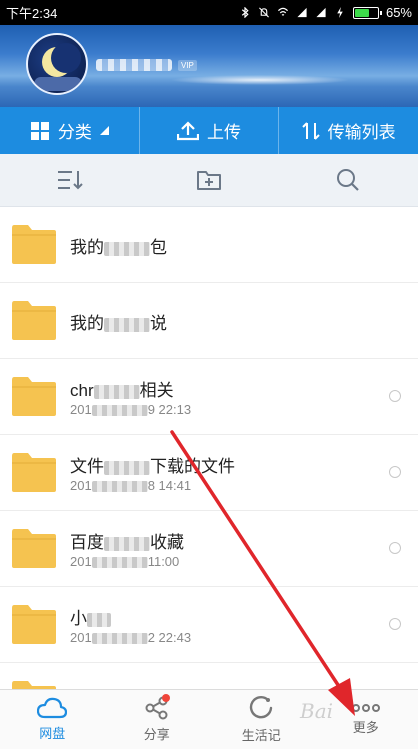 The height and width of the screenshot is (749, 418). What do you see at coordinates (398, 12) in the screenshot?
I see `battery-percent: 65%` at bounding box center [398, 12].